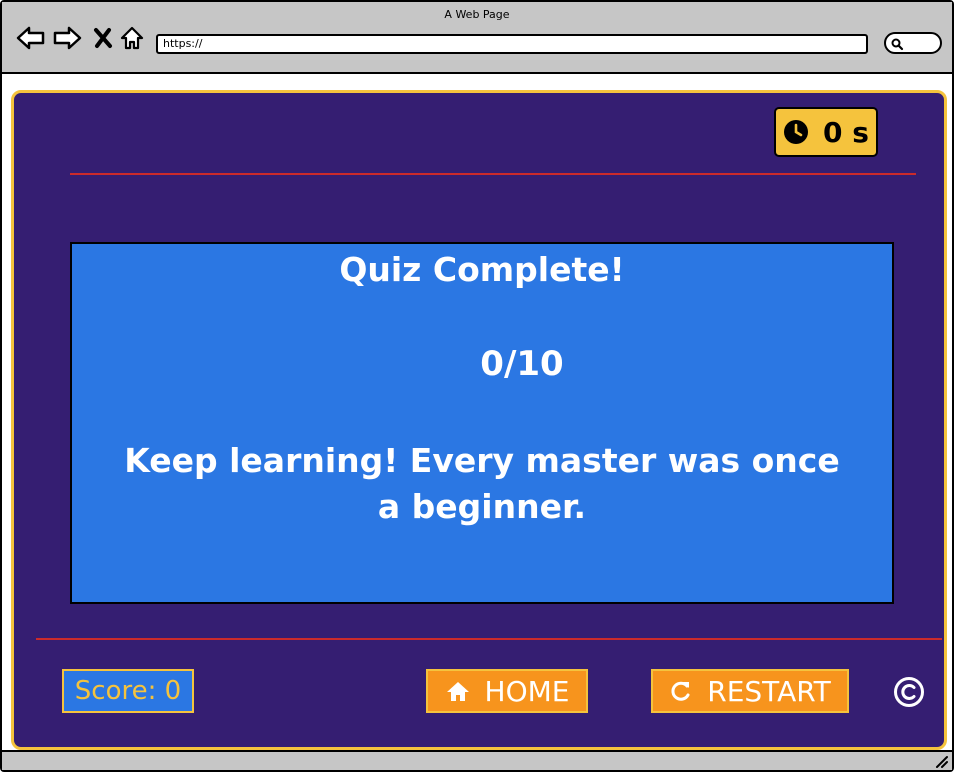 The image size is (954, 772). I want to click on forward-arrow-icon, so click(67, 38).